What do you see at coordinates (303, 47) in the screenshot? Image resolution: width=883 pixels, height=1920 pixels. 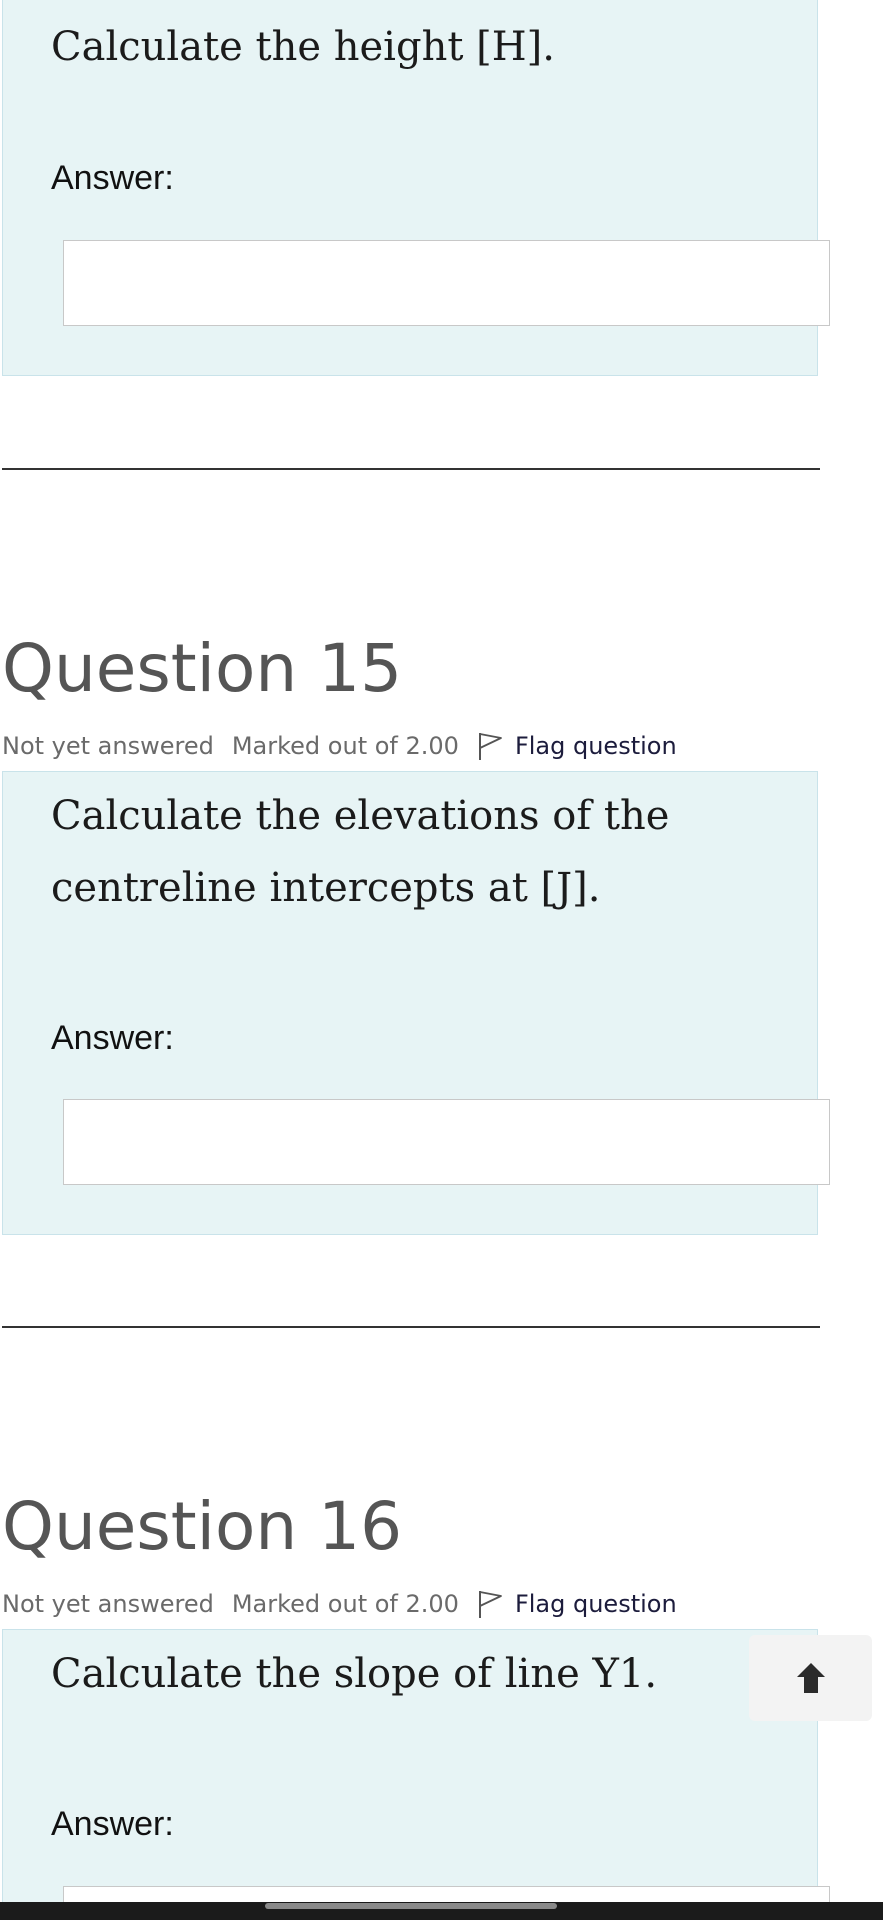 I see `question-14-text: Calculate the height [H].` at bounding box center [303, 47].